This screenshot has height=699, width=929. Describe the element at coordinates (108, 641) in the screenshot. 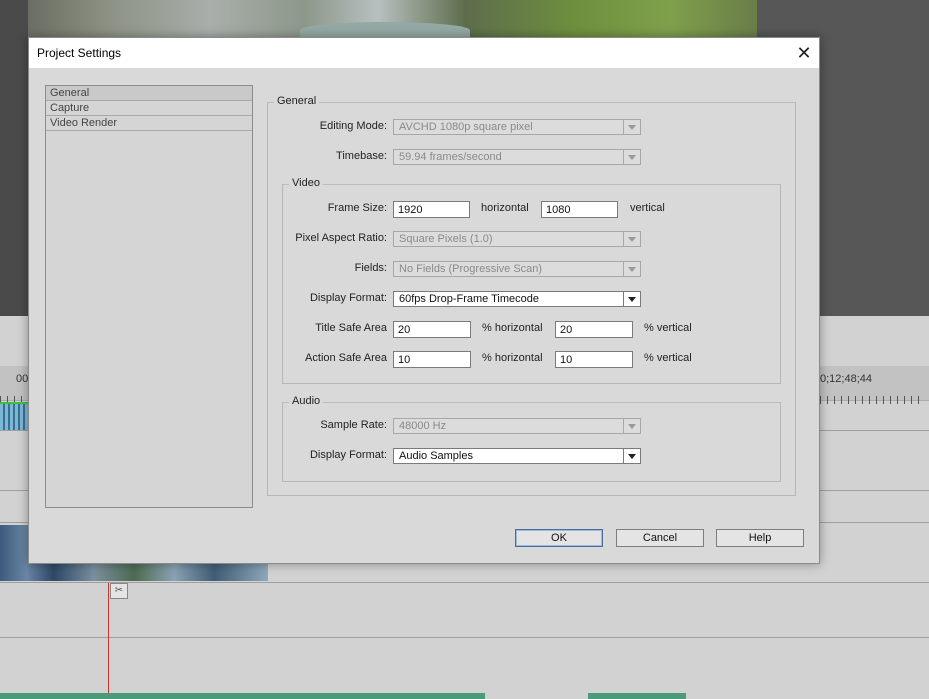

I see `playhead` at that location.